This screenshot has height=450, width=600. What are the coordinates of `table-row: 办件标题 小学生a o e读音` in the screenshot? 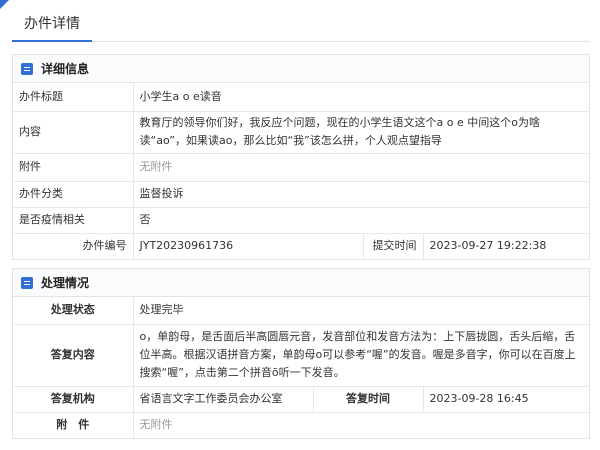 It's located at (301, 97).